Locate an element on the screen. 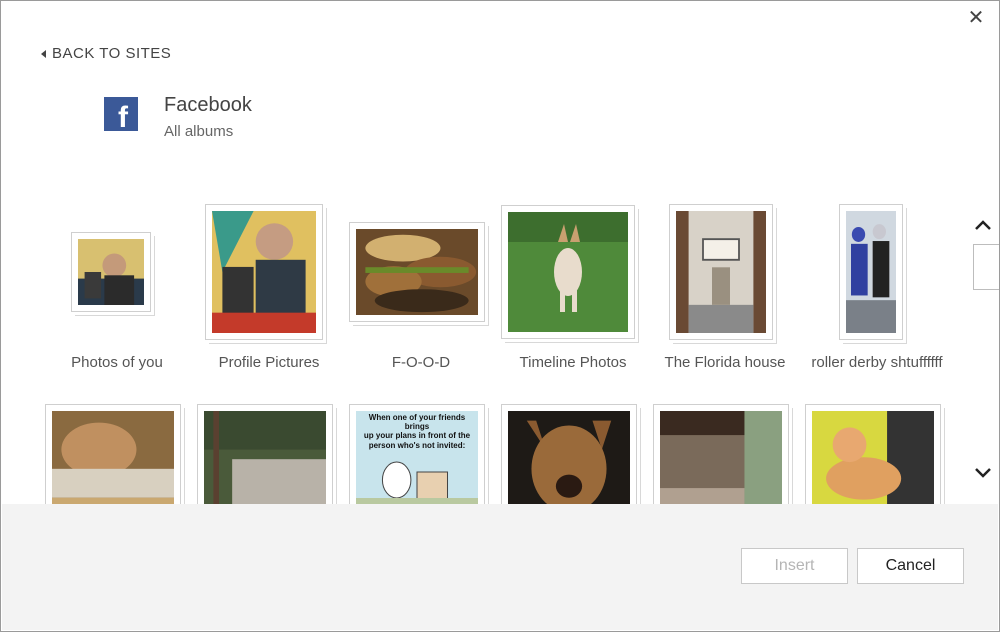  site-subtitle: All albums is located at coordinates (199, 131).